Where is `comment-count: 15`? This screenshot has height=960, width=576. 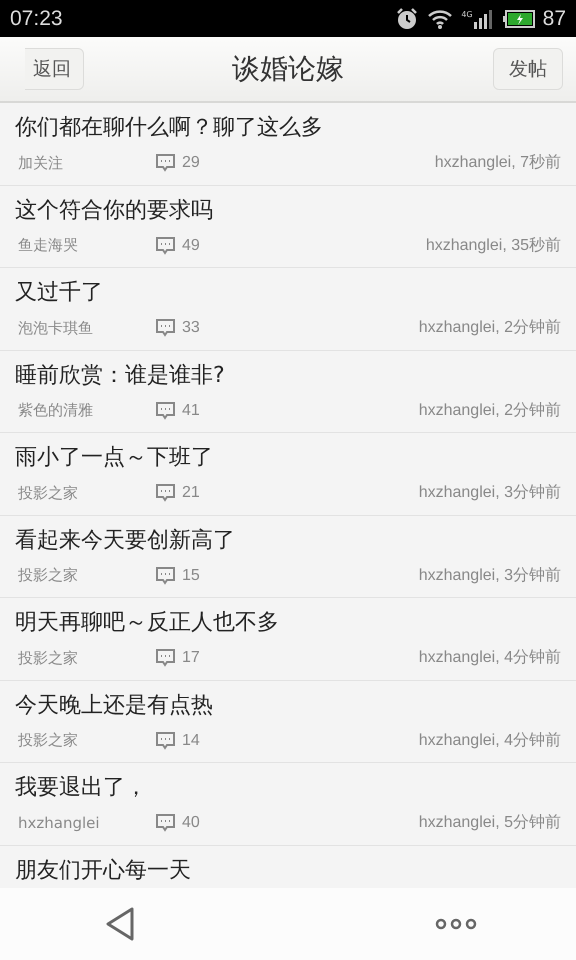 comment-count: 15 is located at coordinates (191, 576).